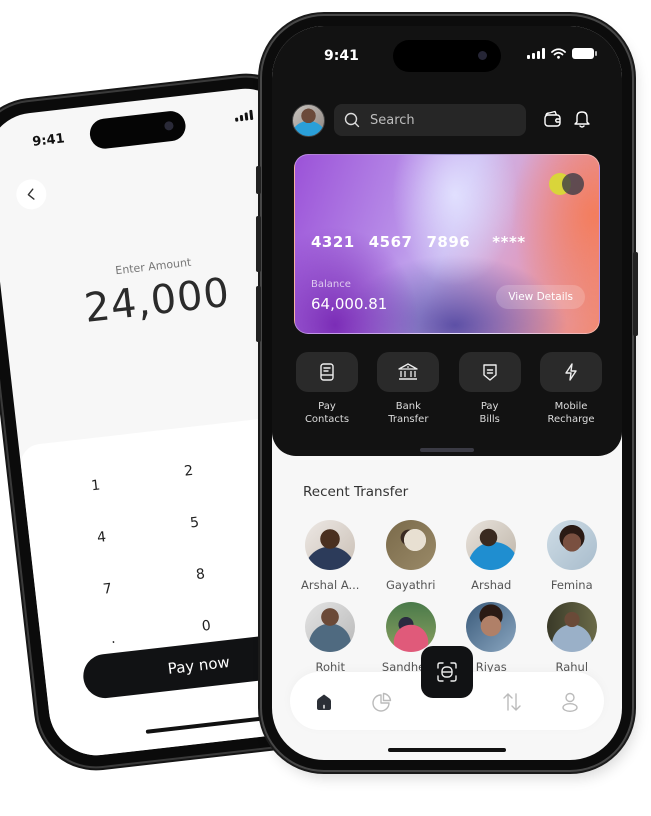  I want to click on action-label: Pay Contacts, so click(327, 413).